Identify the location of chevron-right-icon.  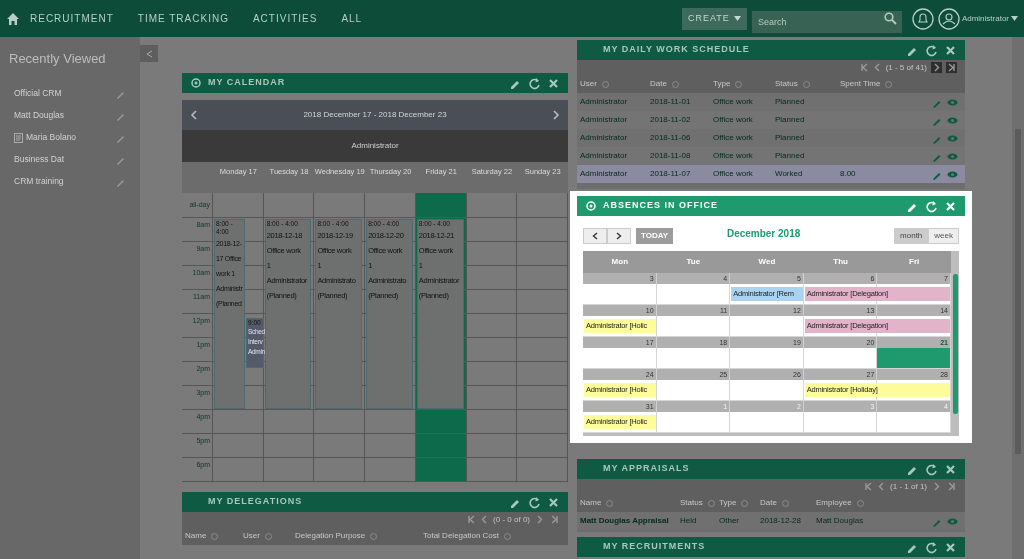
(619, 236).